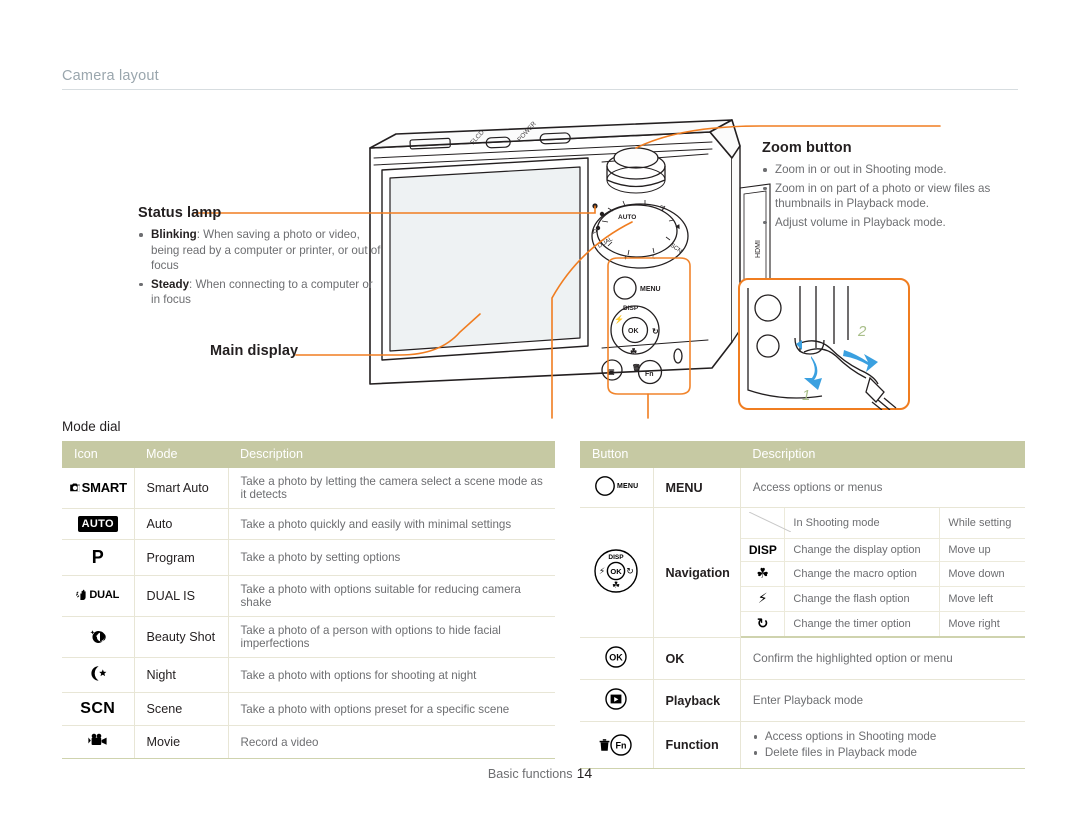 This screenshot has height=815, width=1080. Describe the element at coordinates (170, 284) in the screenshot. I see `status-lamp-item-lead: Steady` at that location.